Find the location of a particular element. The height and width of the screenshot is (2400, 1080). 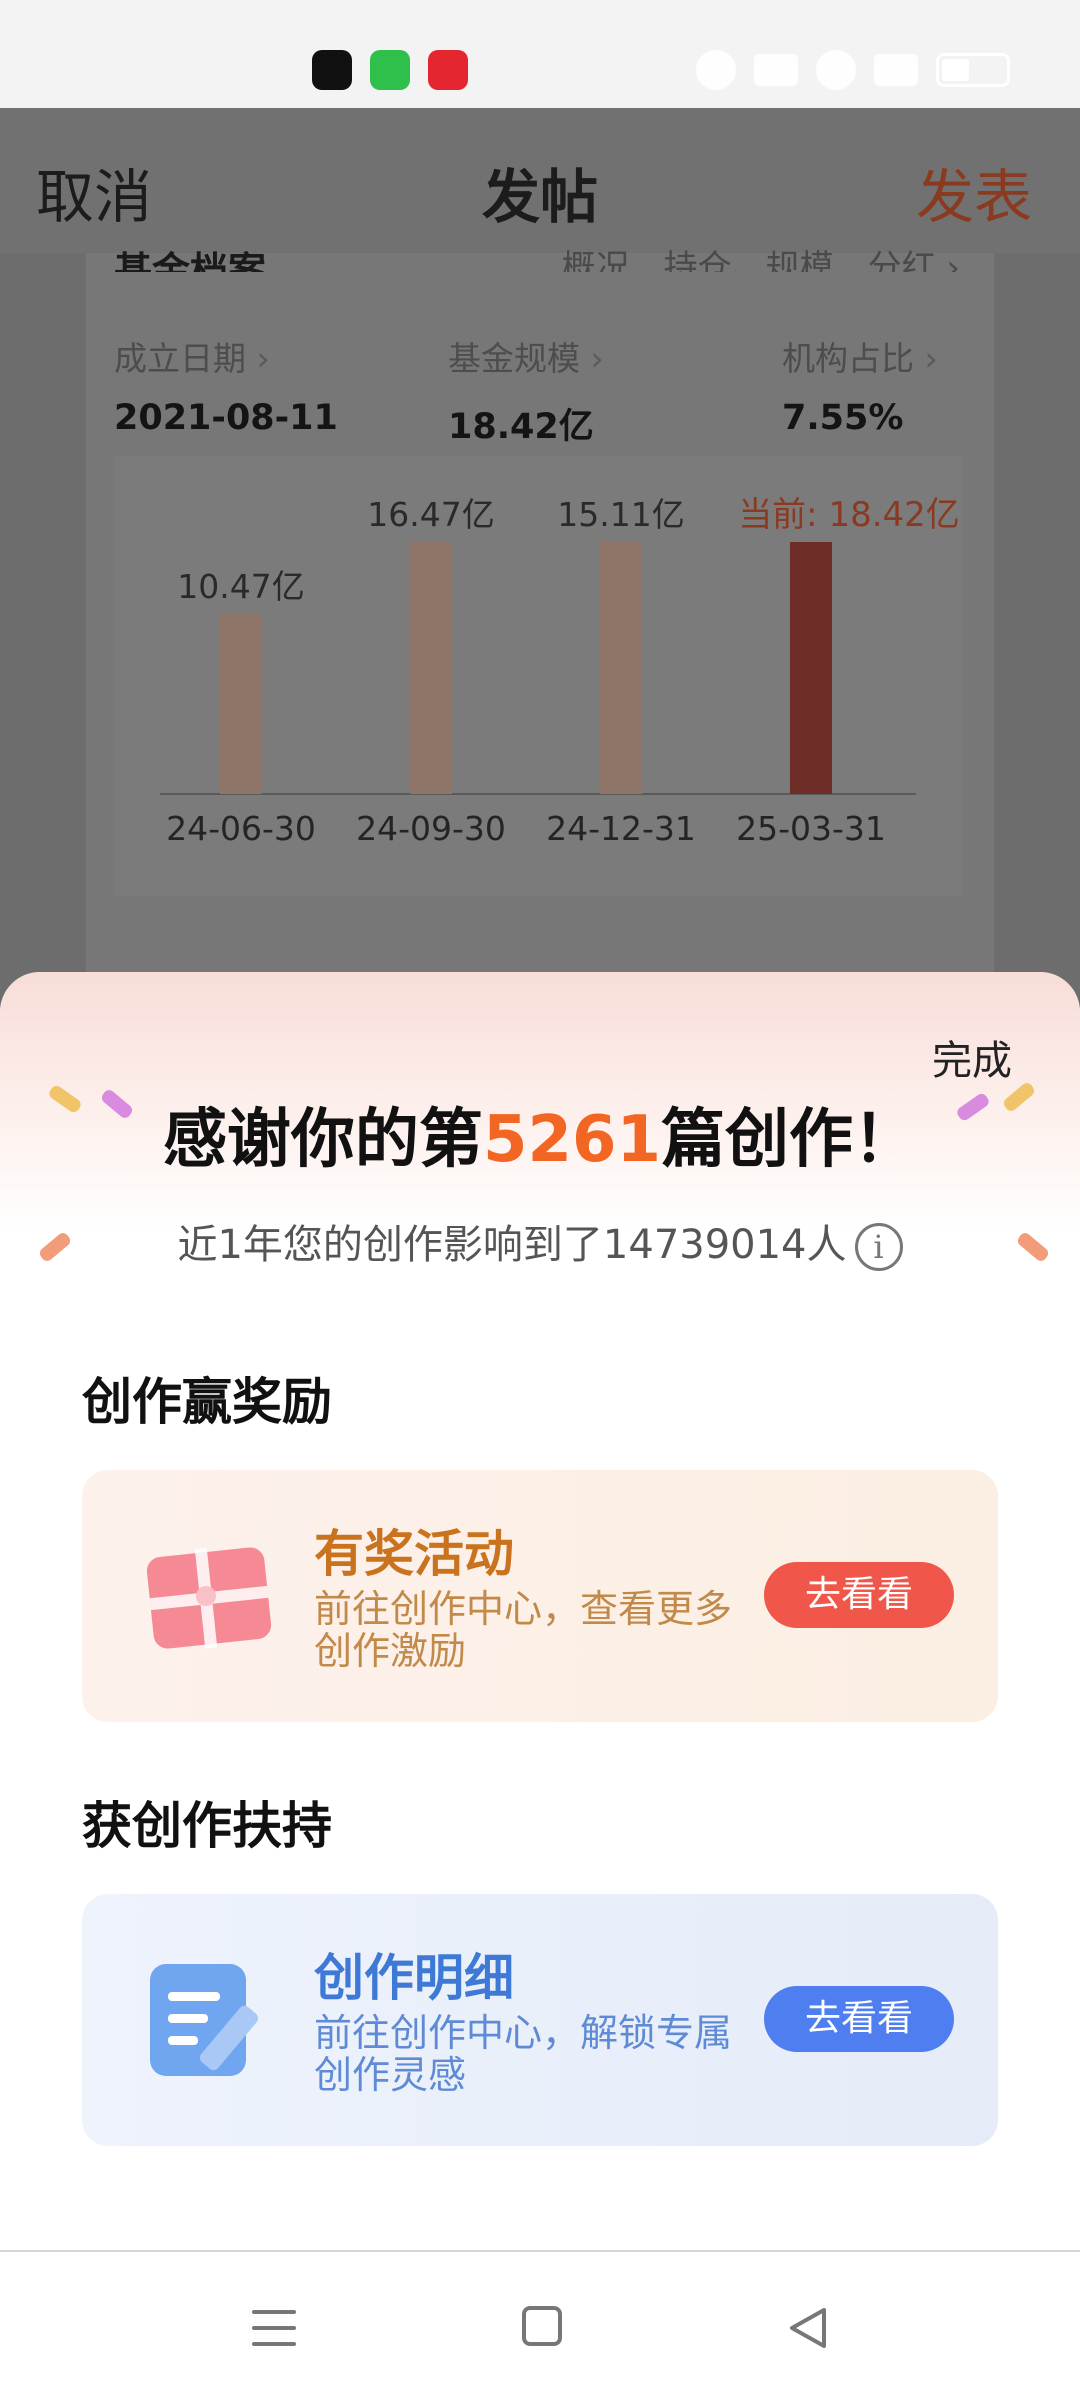

info-icon: i is located at coordinates (878, 1247).